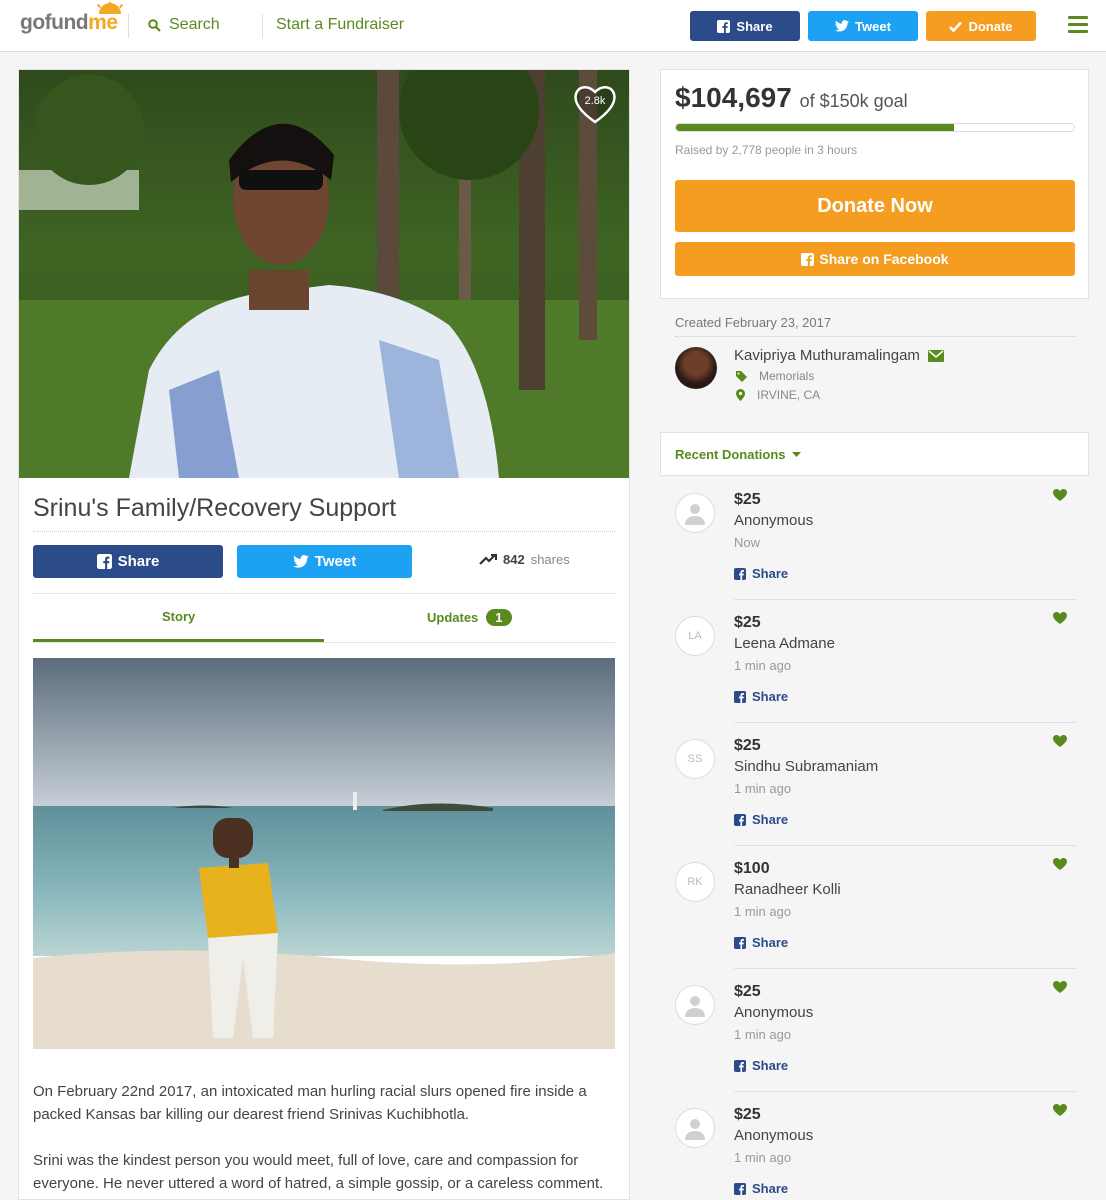  Describe the element at coordinates (340, 25) in the screenshot. I see `start-fundraiser-link: Start a Fundraiser` at that location.